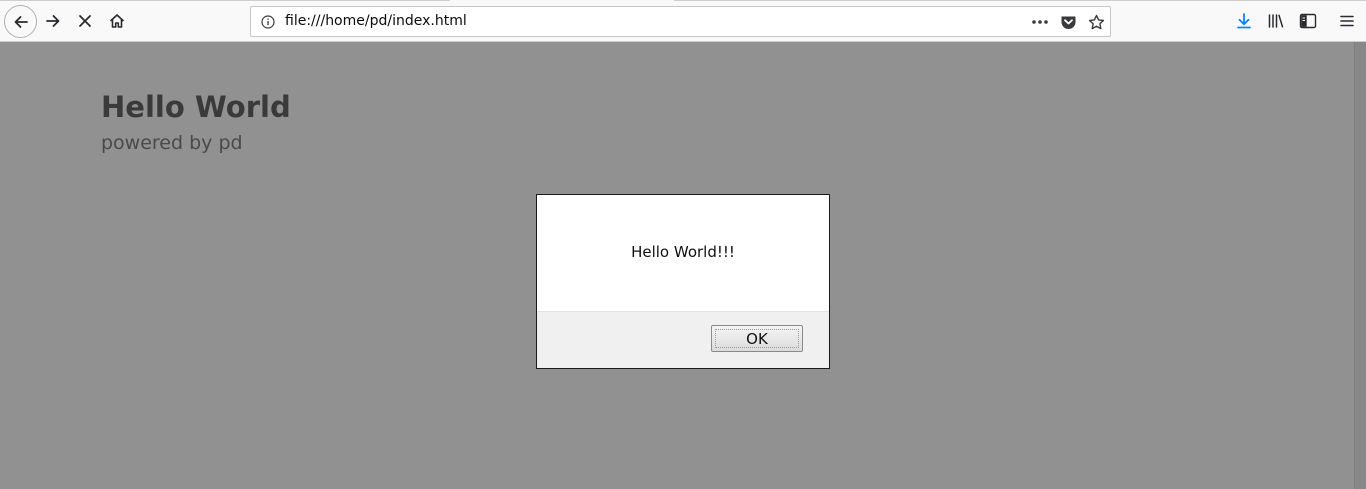  Describe the element at coordinates (196, 107) in the screenshot. I see `page-title: Hello World` at that location.